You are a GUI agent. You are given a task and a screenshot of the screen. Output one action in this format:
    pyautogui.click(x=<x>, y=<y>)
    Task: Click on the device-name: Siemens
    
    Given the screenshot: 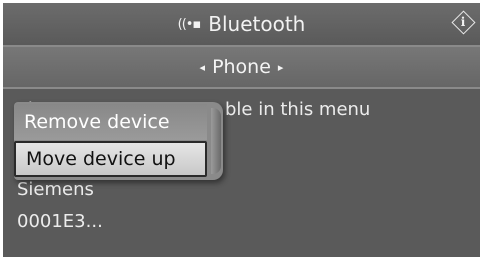 What is the action you would take?
    pyautogui.click(x=55, y=189)
    